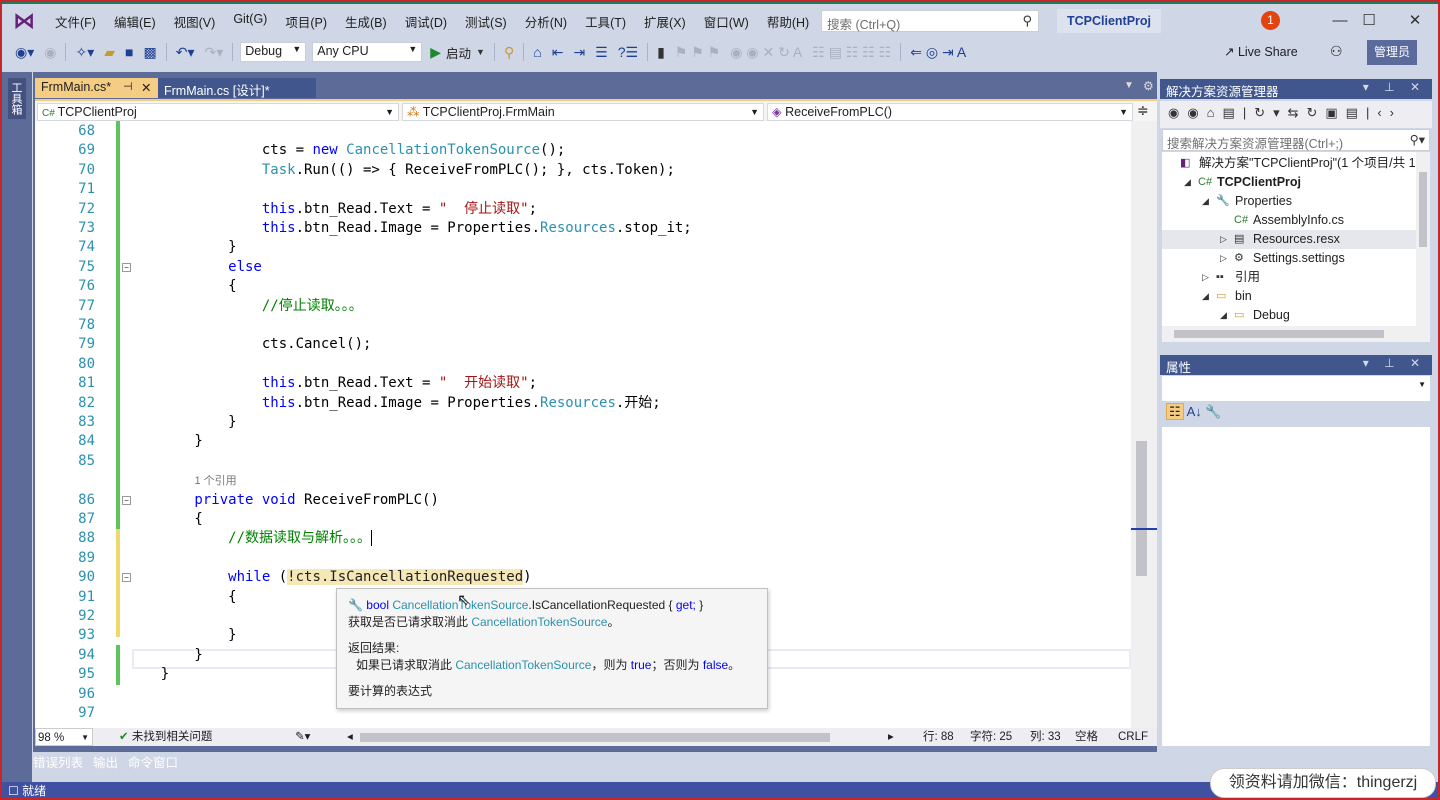 This screenshot has width=1440, height=800. I want to click on col-indicator: 列: 33, so click(1045, 737).